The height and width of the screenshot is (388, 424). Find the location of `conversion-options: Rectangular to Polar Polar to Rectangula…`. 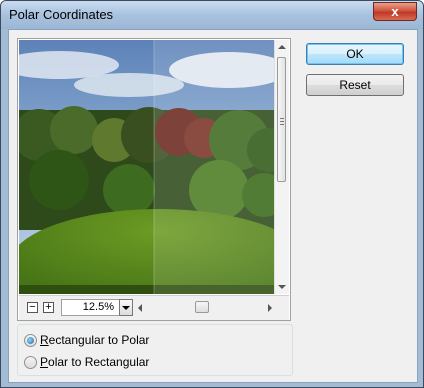

conversion-options: Rectangular to Polar Polar to Rectangula… is located at coordinates (155, 350).